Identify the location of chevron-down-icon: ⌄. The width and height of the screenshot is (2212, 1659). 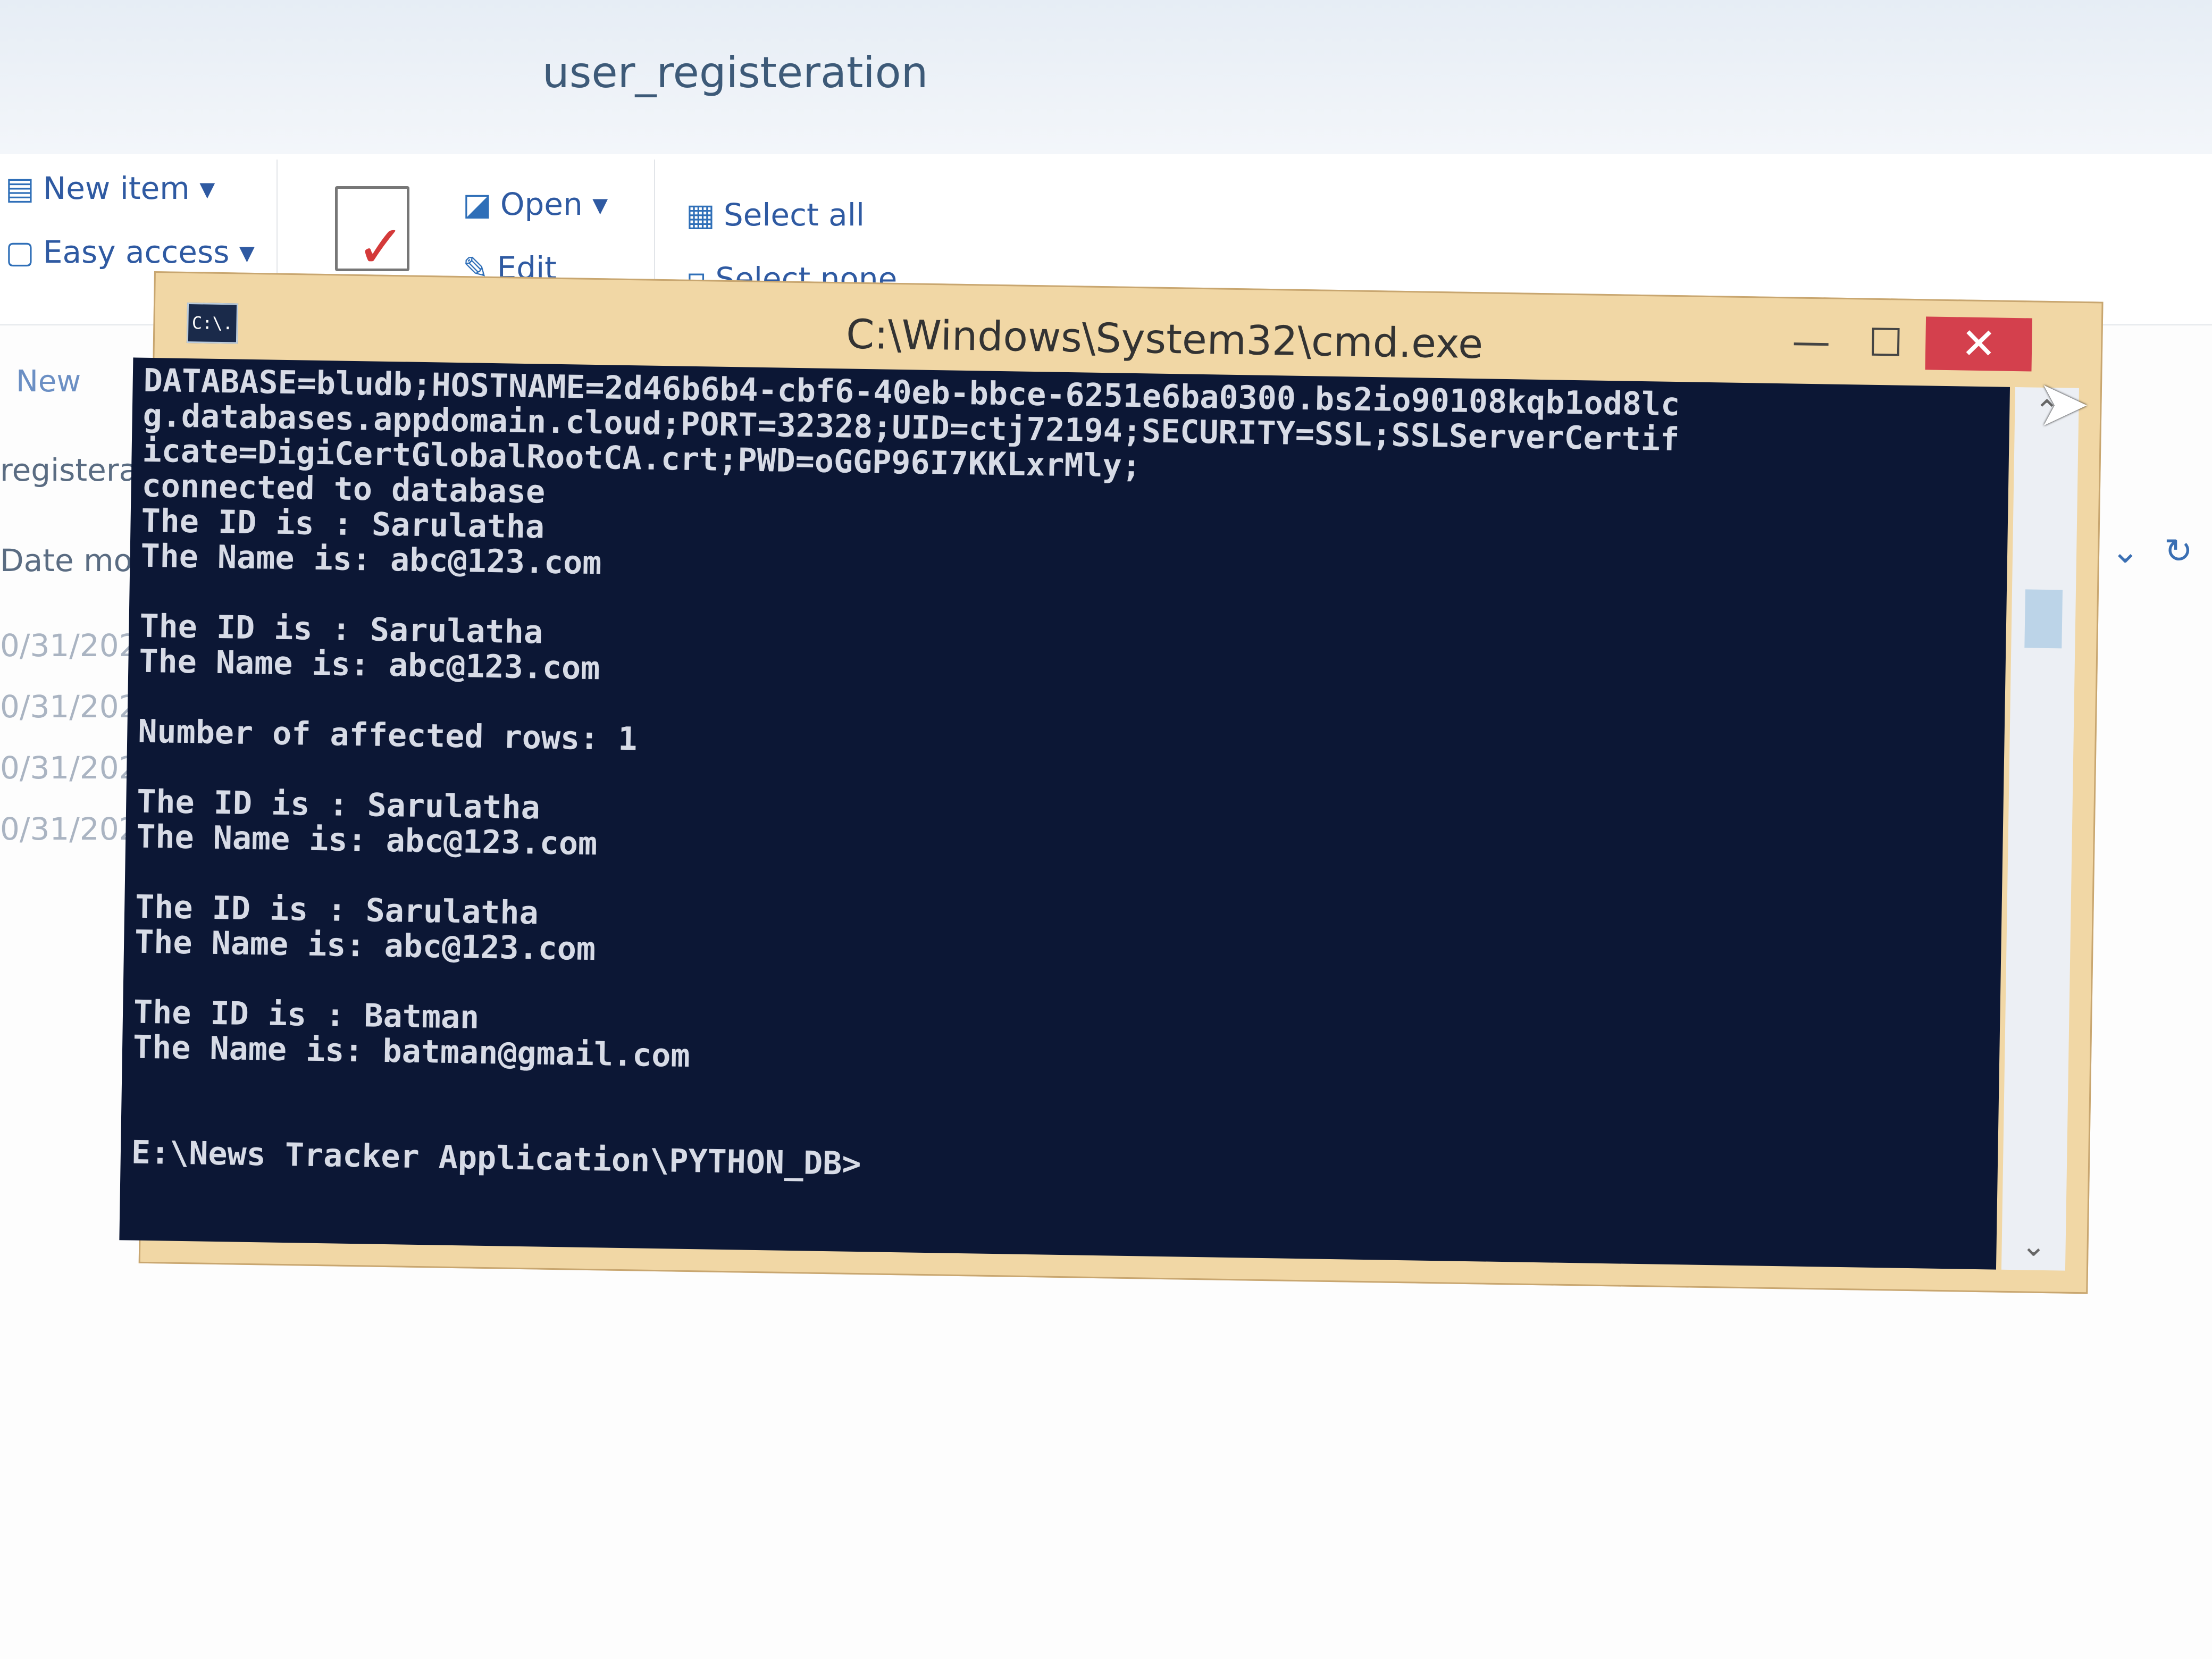
(2125, 551).